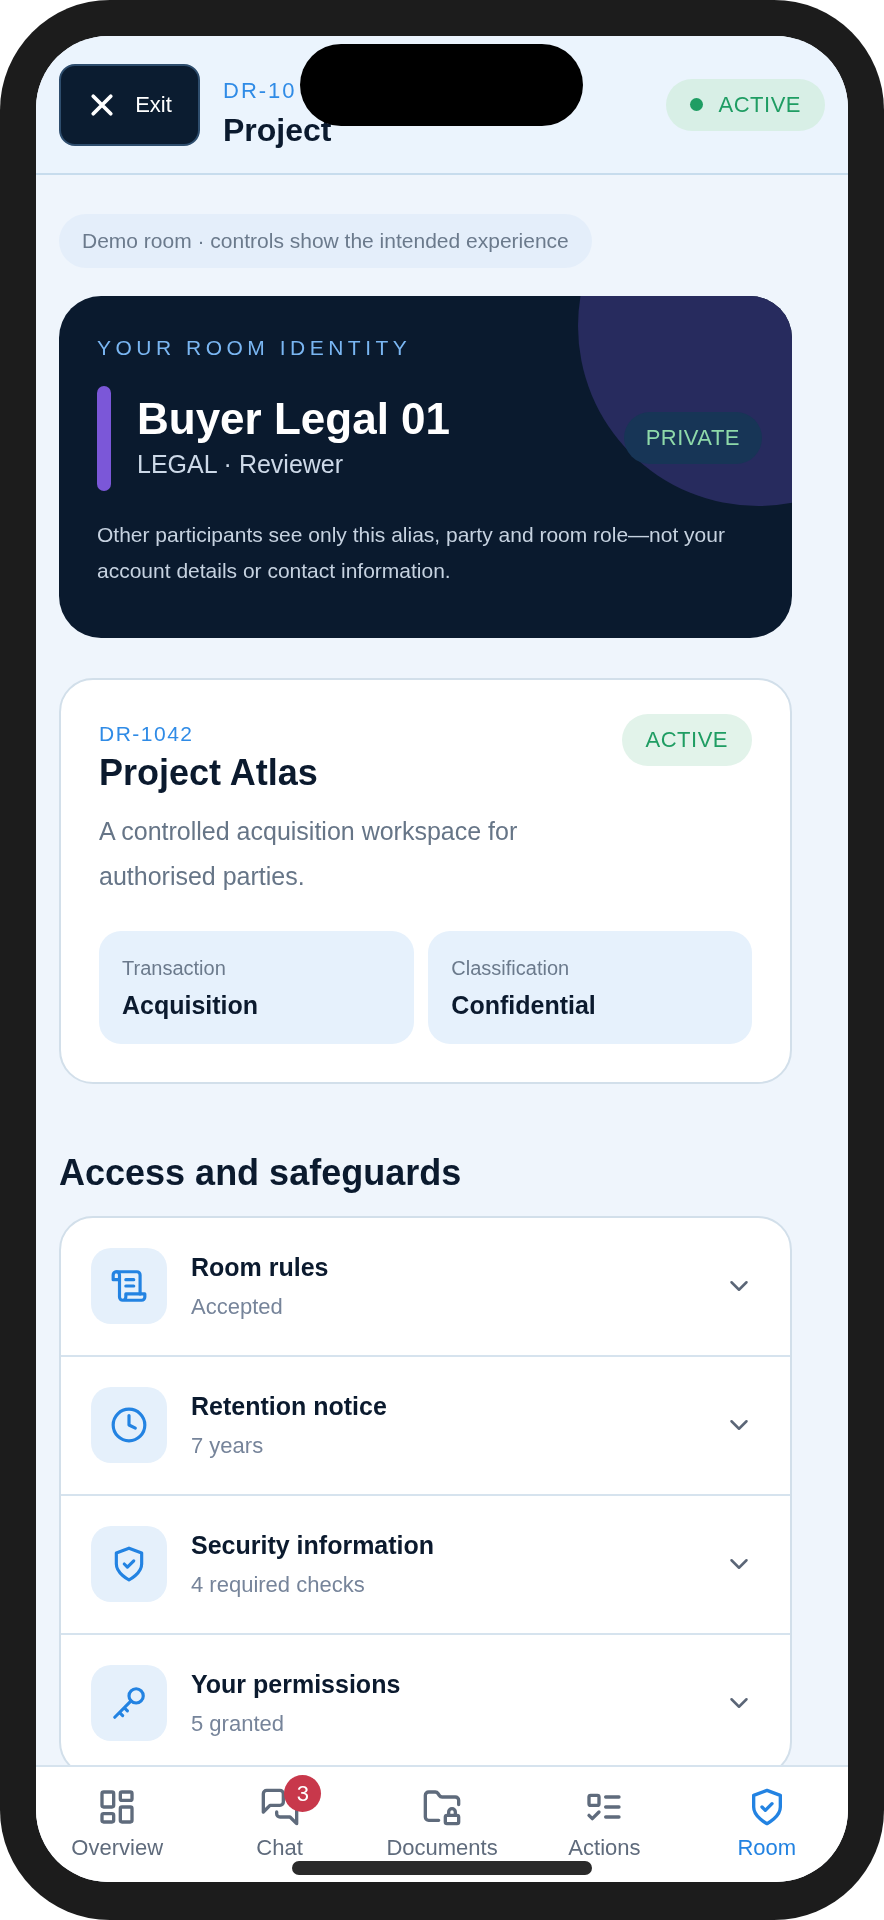 Image resolution: width=884 pixels, height=1920 pixels. Describe the element at coordinates (759, 105) in the screenshot. I see `status-label: ACTIVE` at that location.